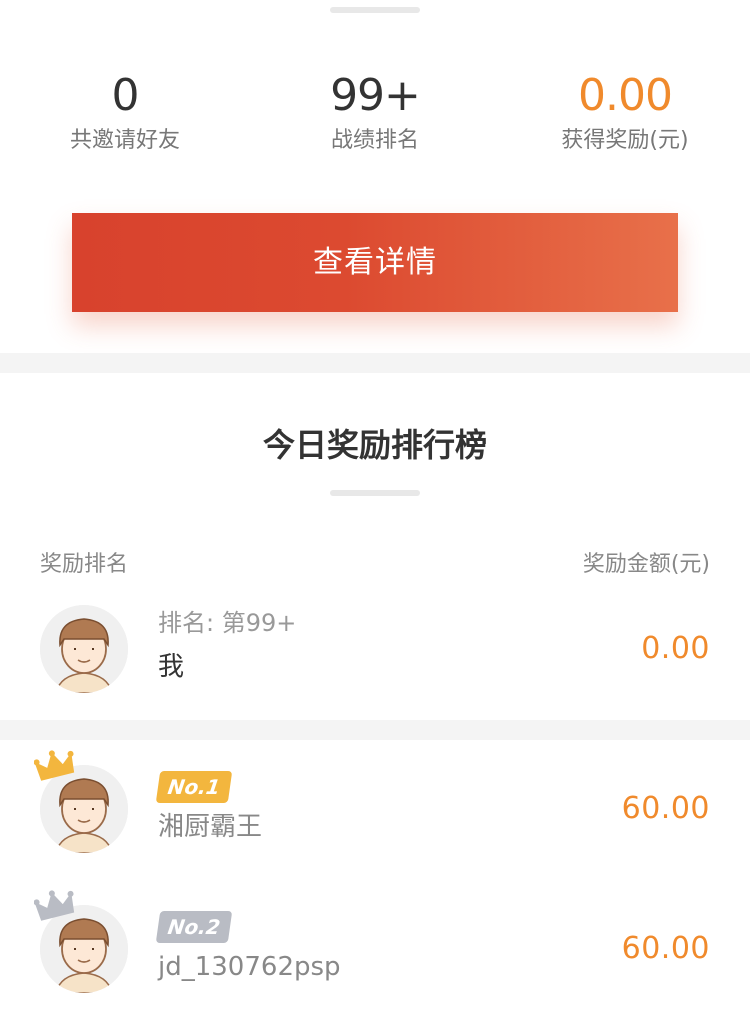 The width and height of the screenshot is (750, 1025). What do you see at coordinates (124, 140) in the screenshot?
I see `stat-label: 共邀请好友` at bounding box center [124, 140].